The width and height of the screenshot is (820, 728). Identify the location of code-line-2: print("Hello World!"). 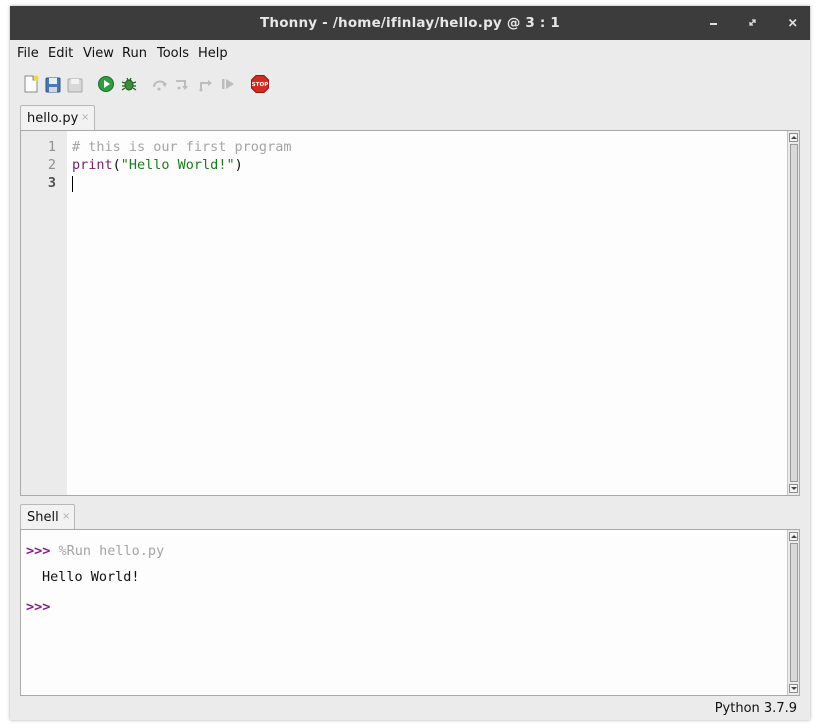
(157, 165).